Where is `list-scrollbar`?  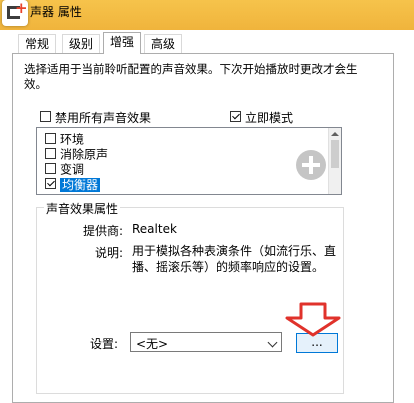
list-scrollbar is located at coordinates (334, 161).